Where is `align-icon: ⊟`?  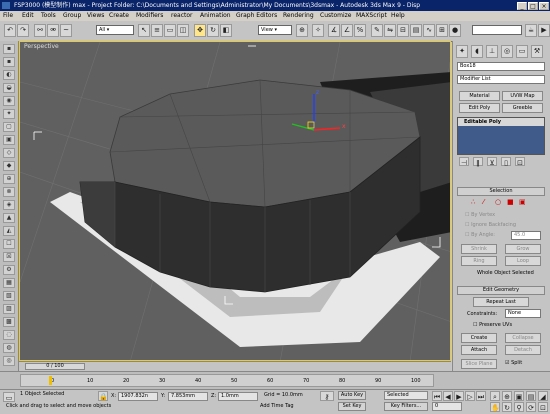
align-icon: ⊟ is located at coordinates (403, 30).